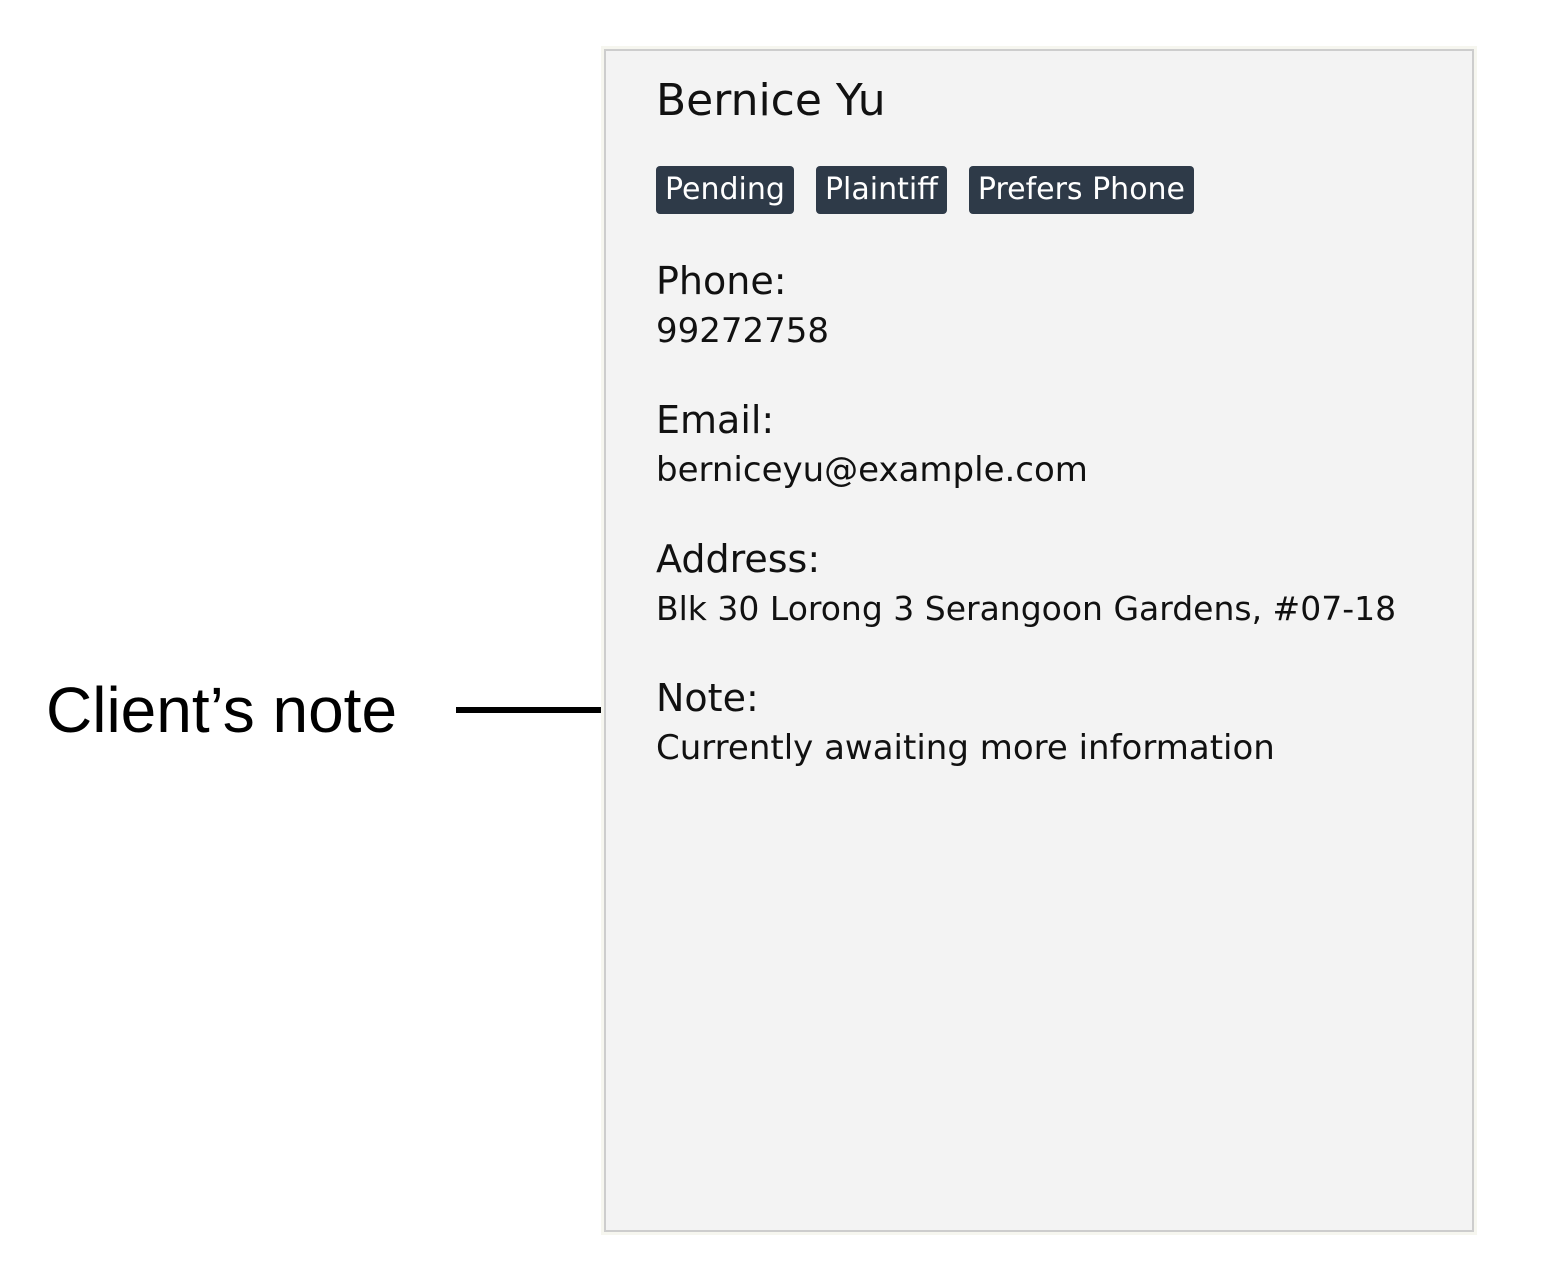  What do you see at coordinates (771, 100) in the screenshot?
I see `person-name: Bernice Yu` at bounding box center [771, 100].